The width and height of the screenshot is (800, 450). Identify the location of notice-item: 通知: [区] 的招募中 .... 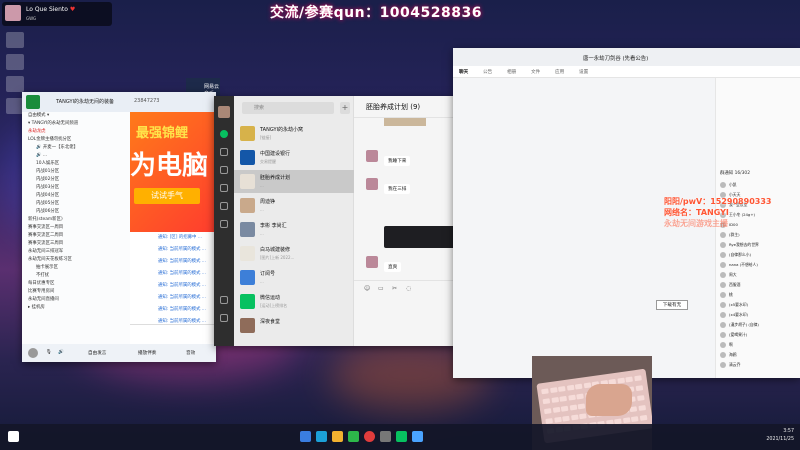
(173, 238).